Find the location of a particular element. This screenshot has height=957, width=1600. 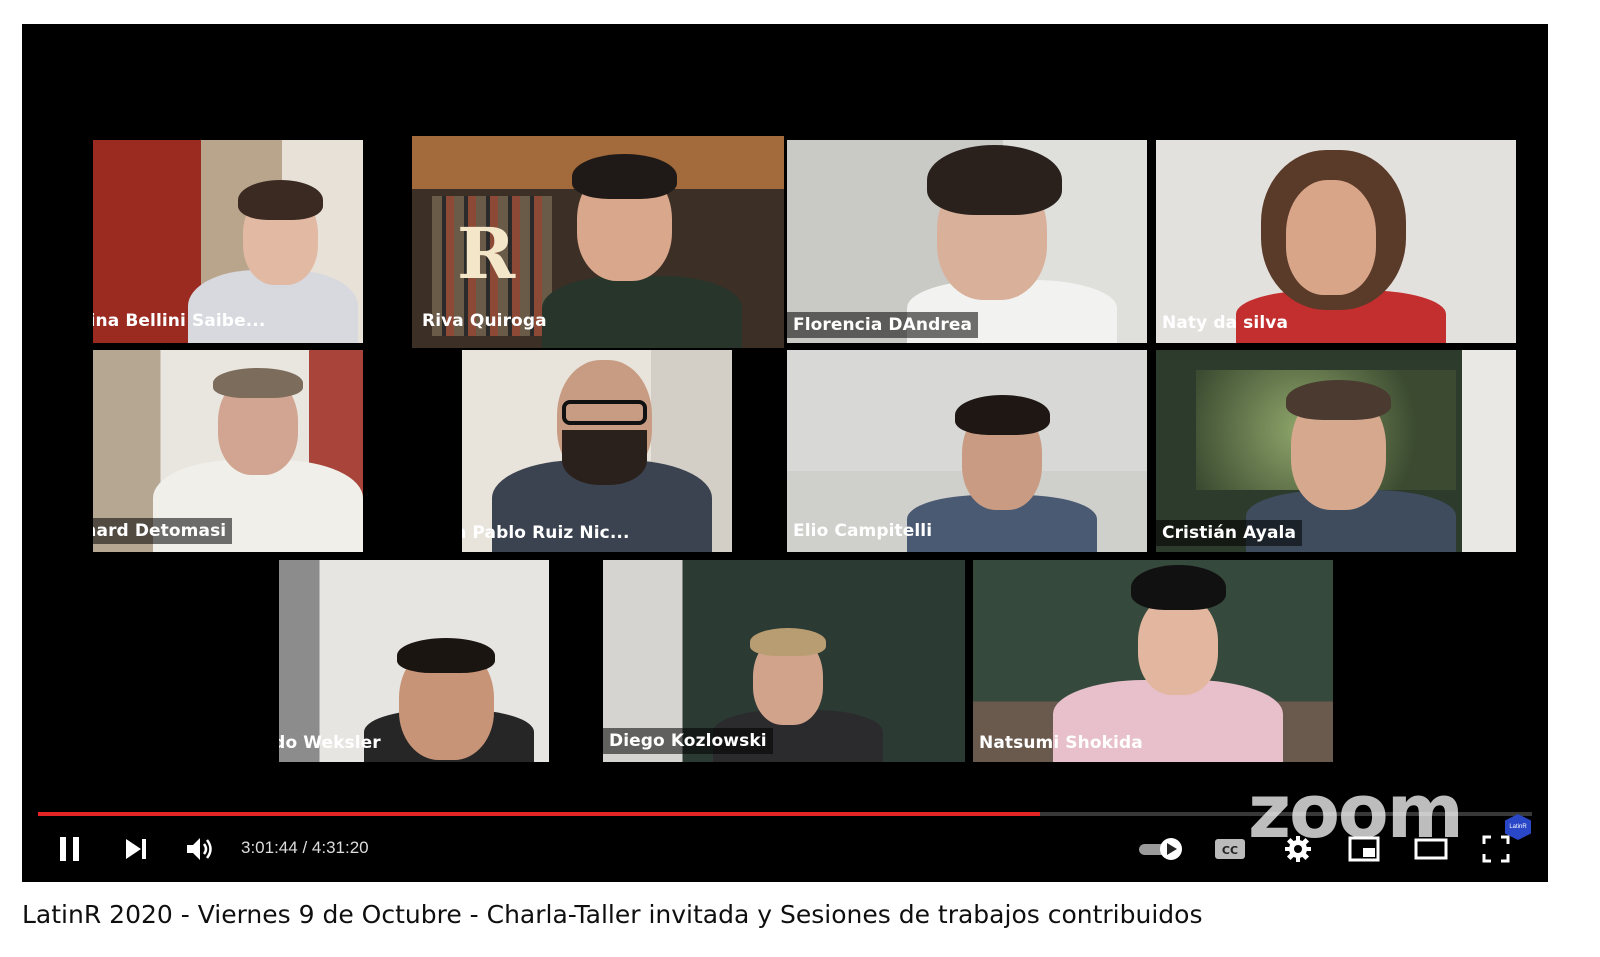

miniplayer-button is located at coordinates (1364, 849).